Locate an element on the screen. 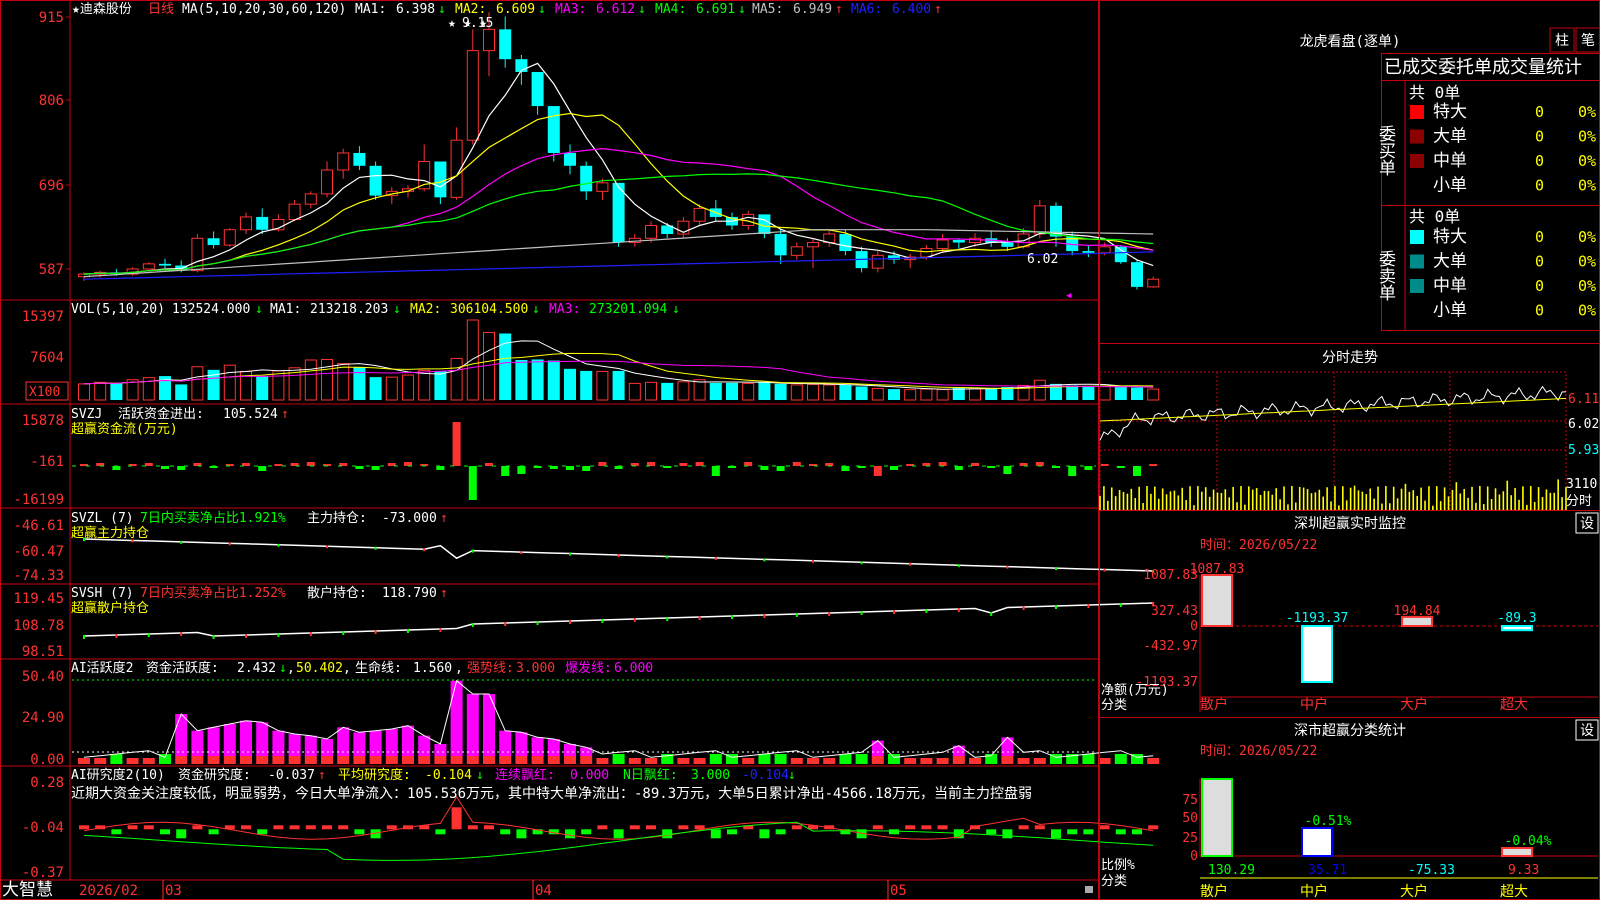  stock-name: ★迪森股份 is located at coordinates (102, 9).